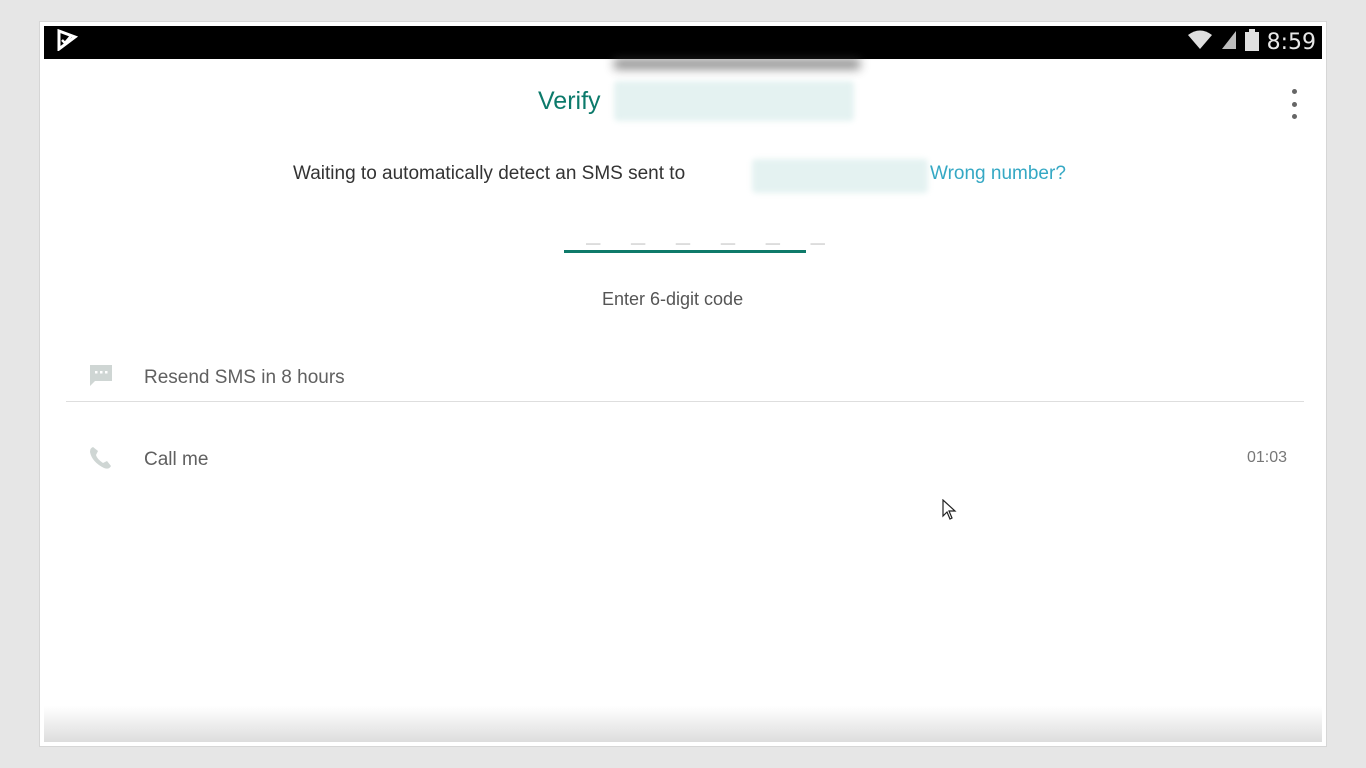  I want to click on bottom-fade, so click(683, 724).